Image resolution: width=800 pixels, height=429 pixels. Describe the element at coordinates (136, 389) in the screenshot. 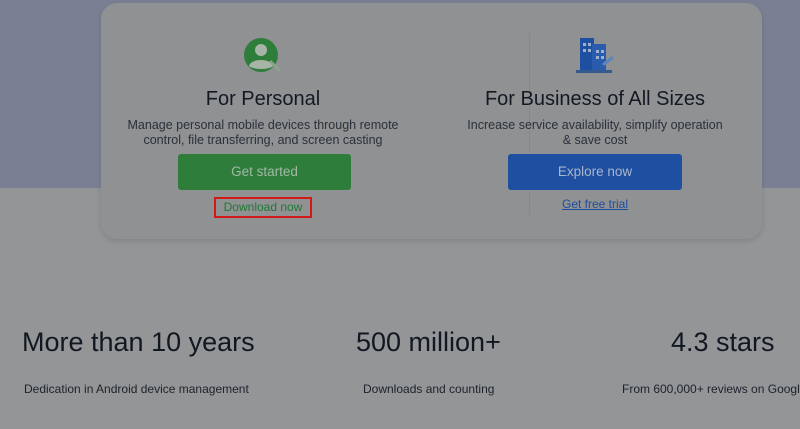

I see `stat-years-caption: Dedication in Android device management` at that location.